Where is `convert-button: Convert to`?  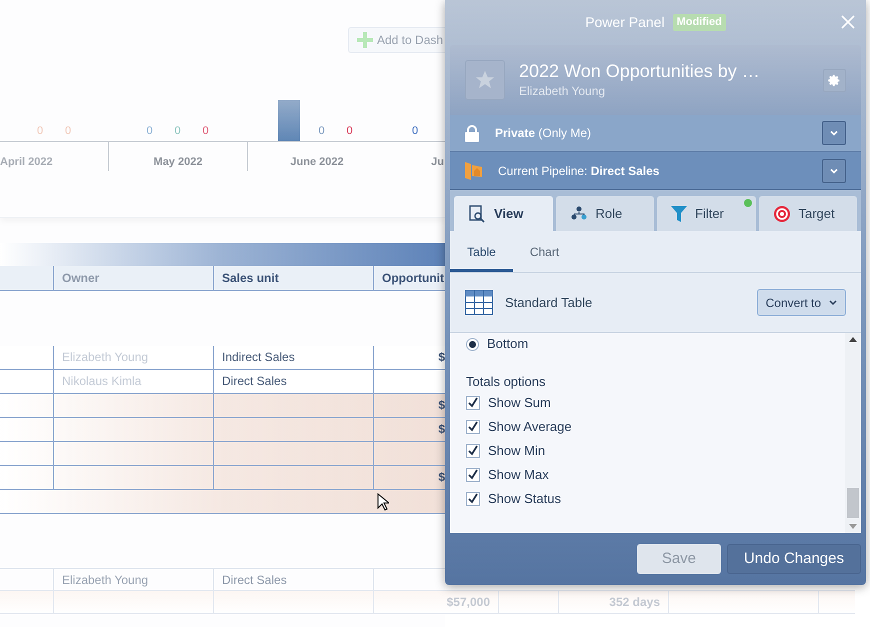 convert-button: Convert to is located at coordinates (801, 302).